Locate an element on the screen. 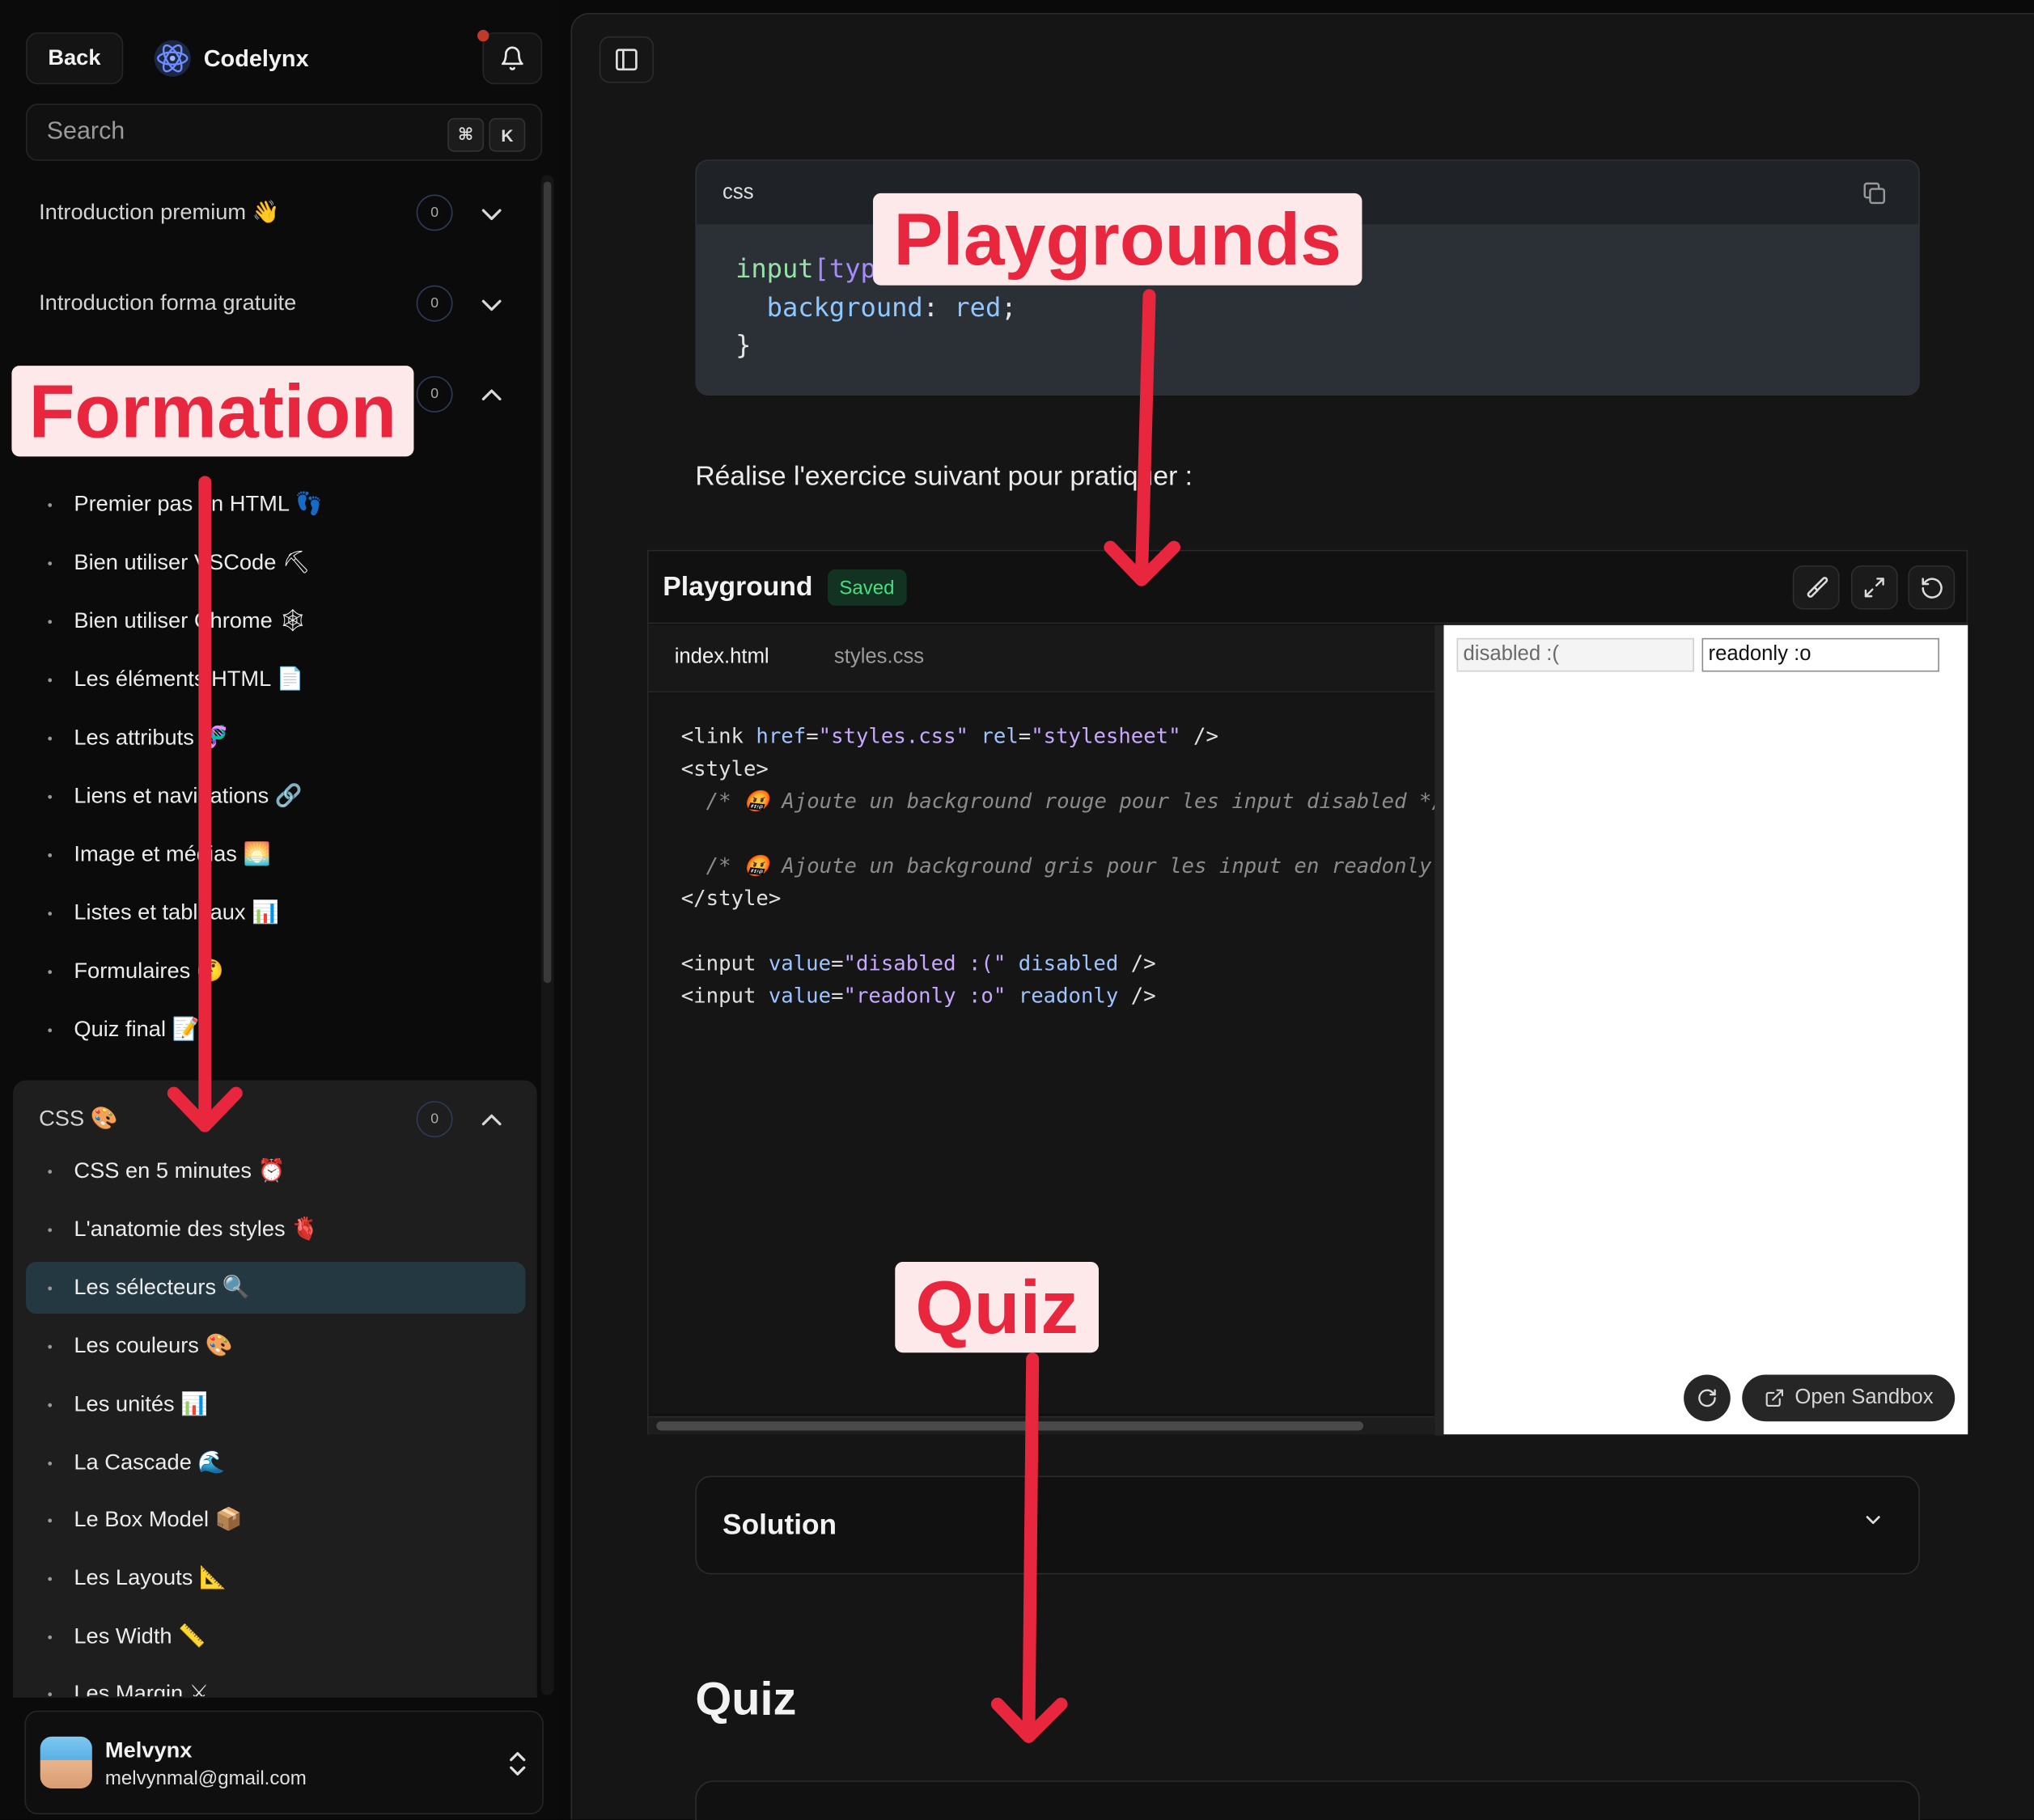 The width and height of the screenshot is (2034, 1820). user-name: Melvynx is located at coordinates (148, 1750).